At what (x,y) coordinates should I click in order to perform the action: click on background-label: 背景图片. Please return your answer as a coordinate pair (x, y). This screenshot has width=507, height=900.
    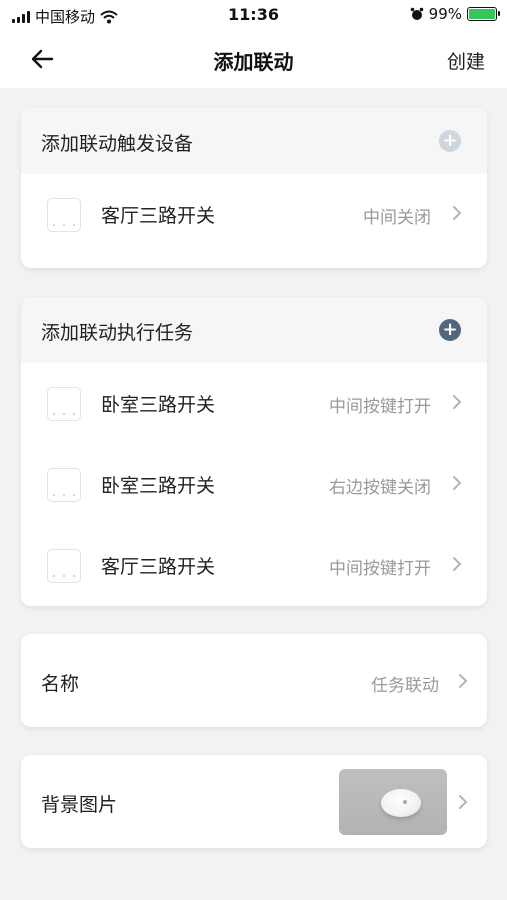
    Looking at the image, I should click on (79, 805).